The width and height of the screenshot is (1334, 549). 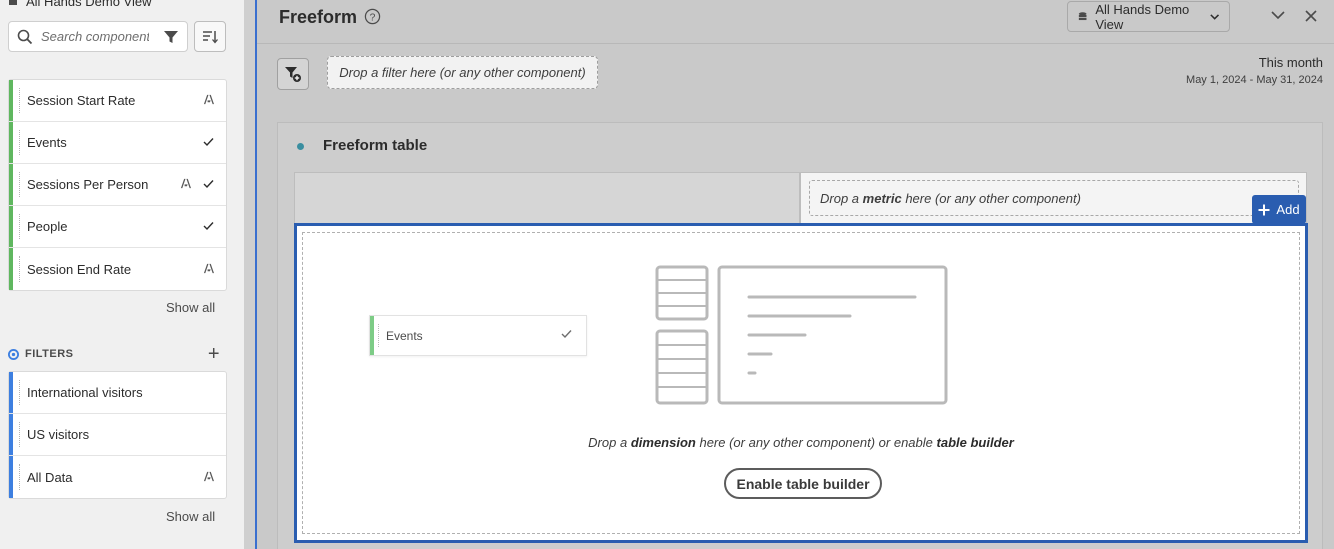 What do you see at coordinates (1291, 62) in the screenshot?
I see `date-range-title: This month` at bounding box center [1291, 62].